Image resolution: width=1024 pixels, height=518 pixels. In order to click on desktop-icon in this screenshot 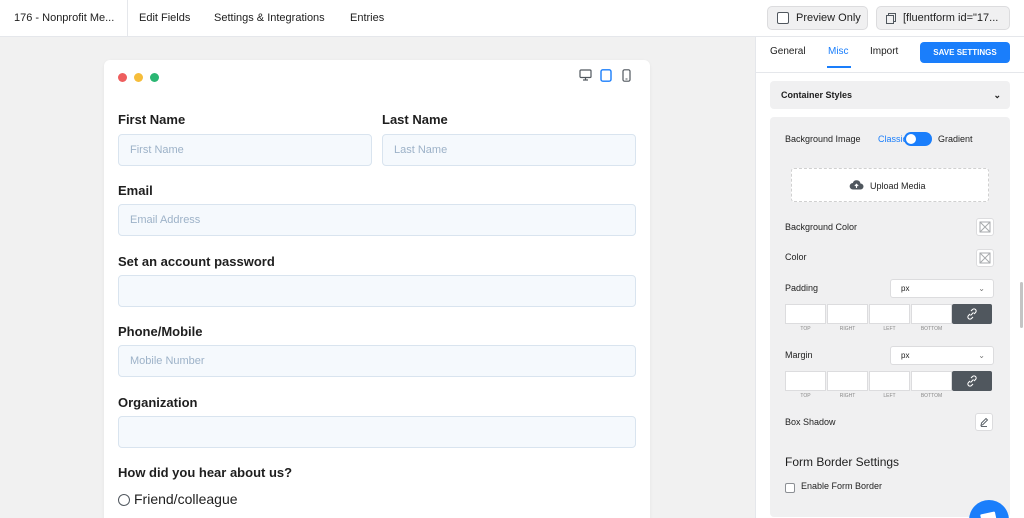, I will do `click(585, 75)`.